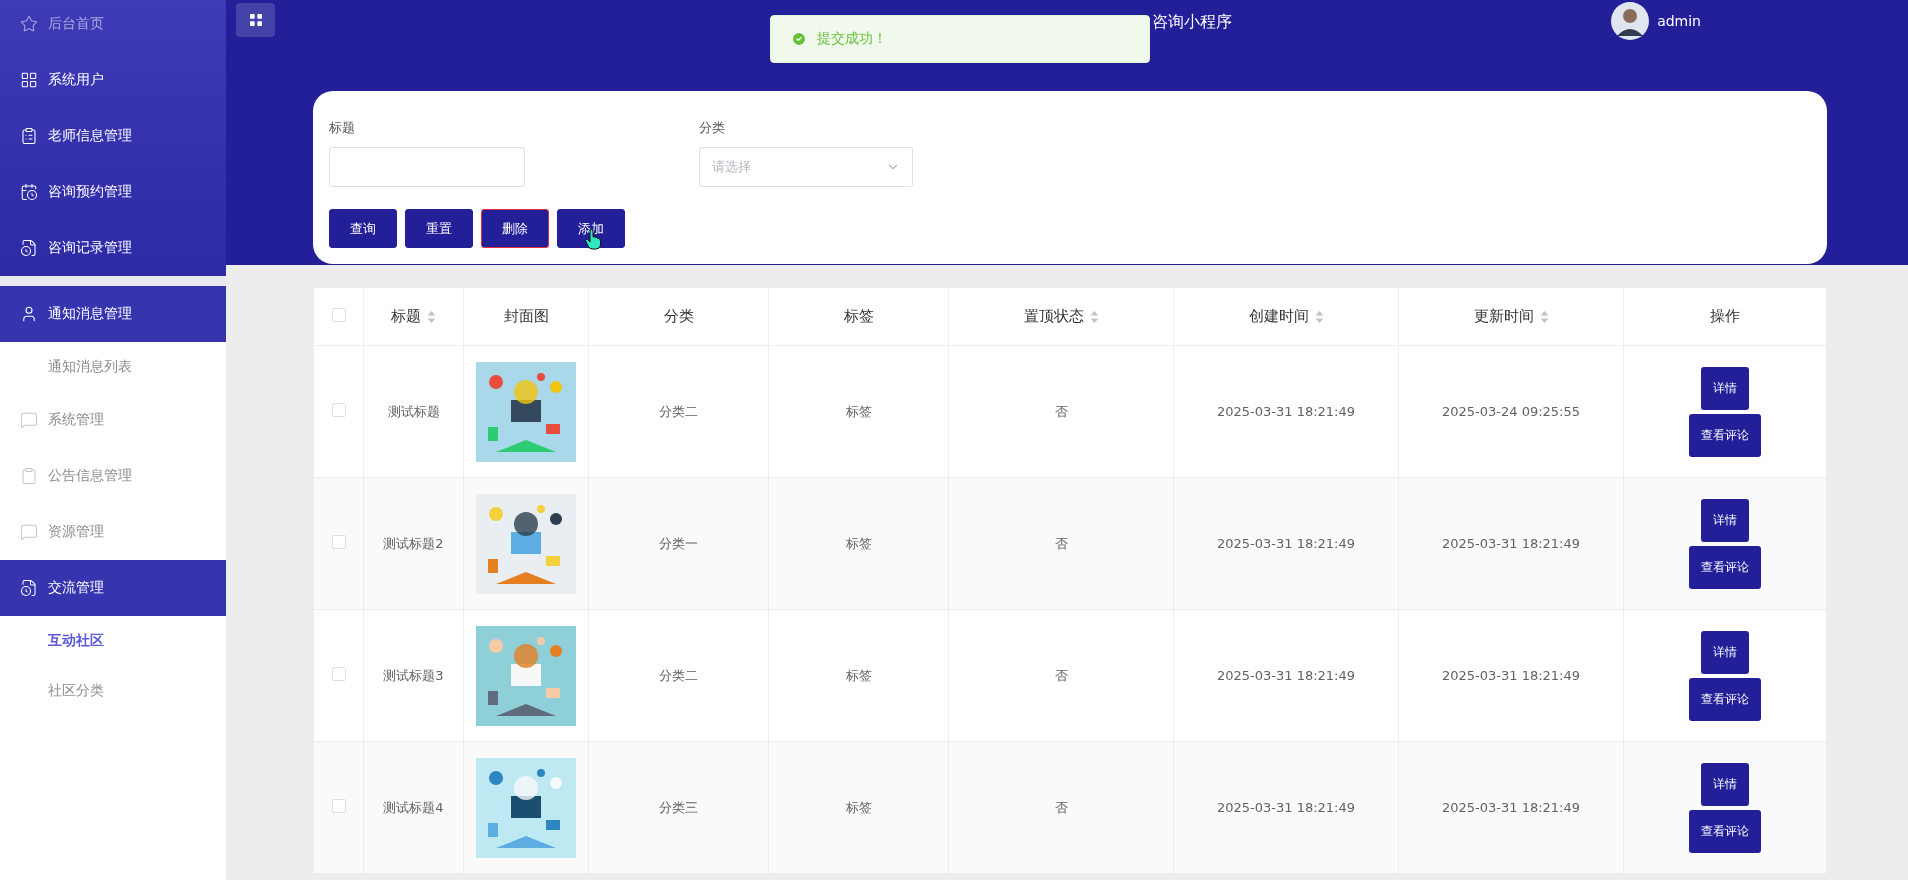 Image resolution: width=1908 pixels, height=880 pixels. Describe the element at coordinates (515, 228) in the screenshot. I see `action-button: 删除` at that location.